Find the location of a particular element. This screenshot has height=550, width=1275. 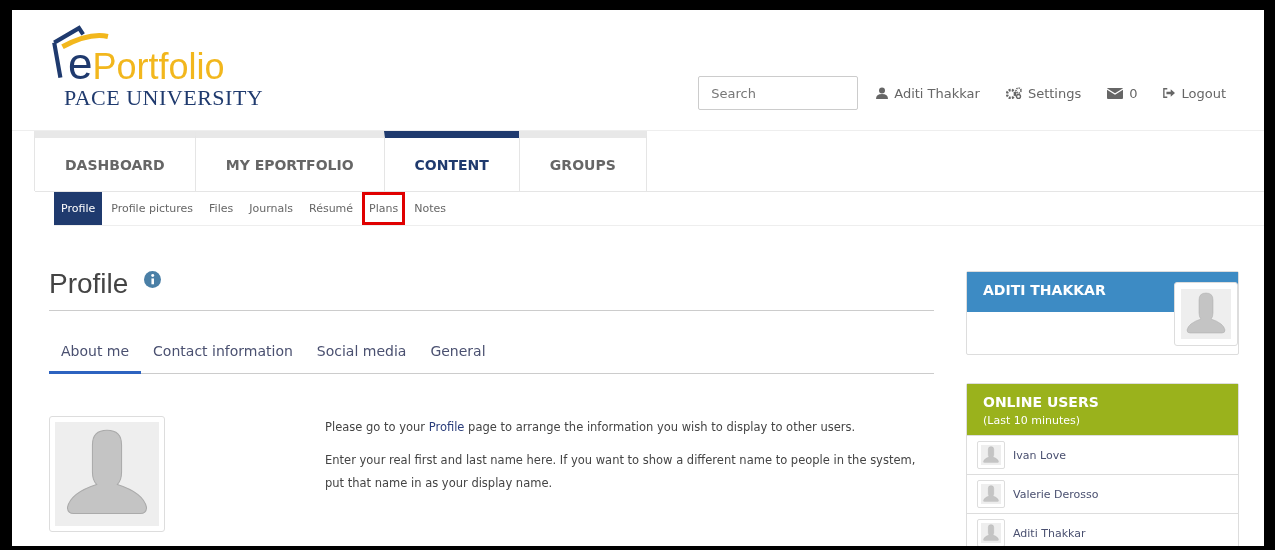

user-link: Valerie Derosso is located at coordinates (1056, 494).